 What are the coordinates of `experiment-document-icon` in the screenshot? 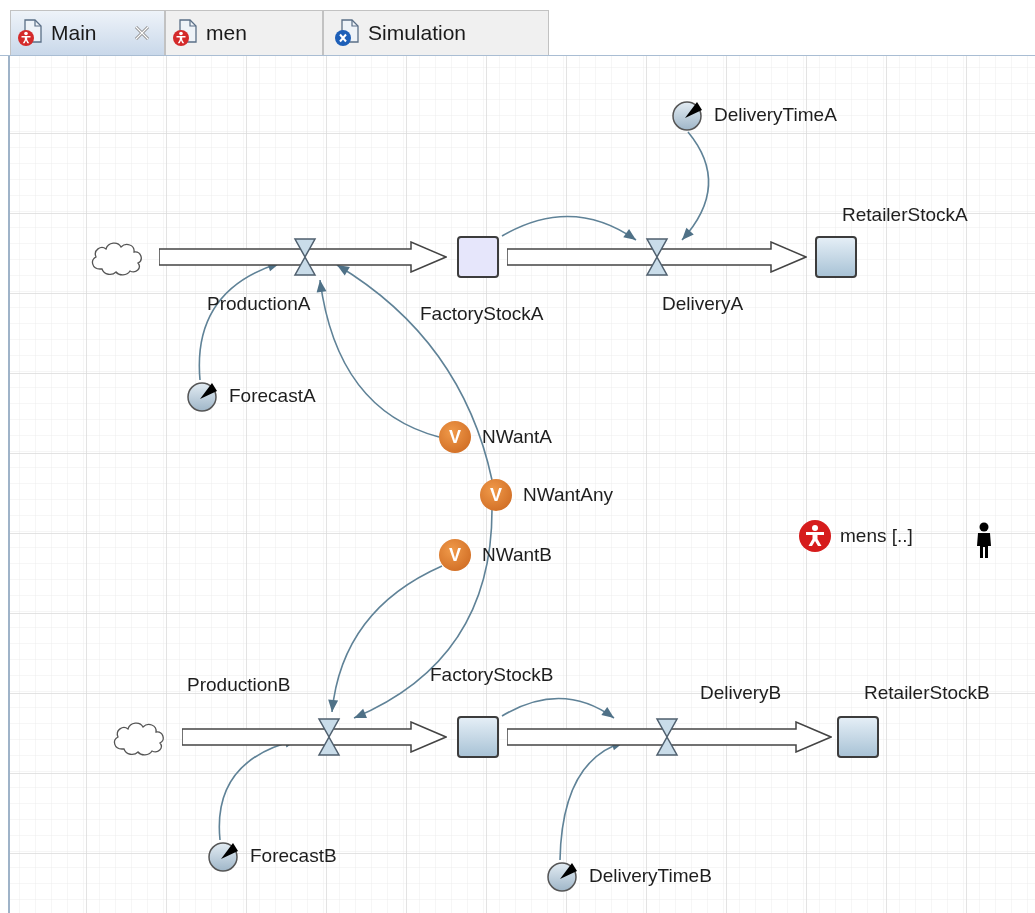 It's located at (347, 33).